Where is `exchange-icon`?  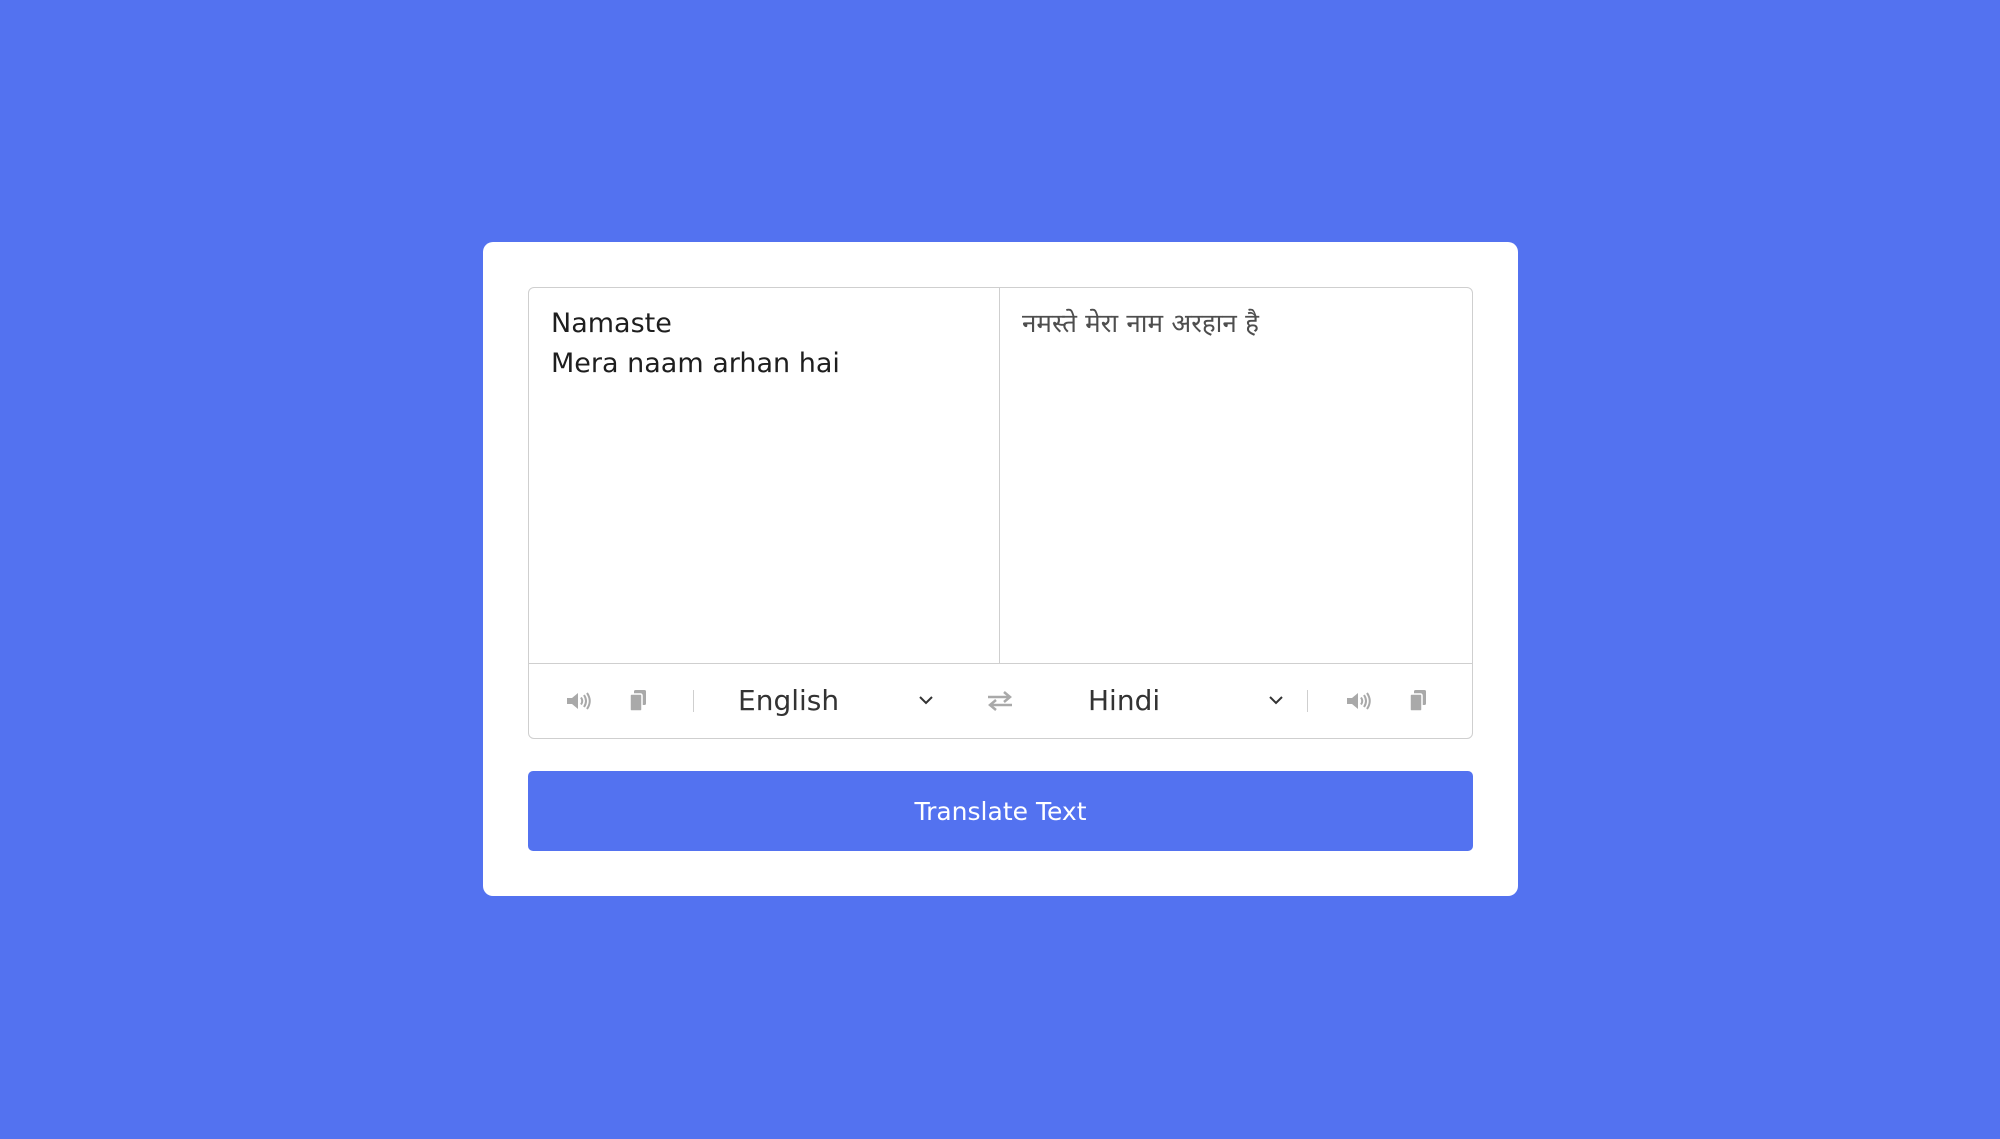 exchange-icon is located at coordinates (1000, 701).